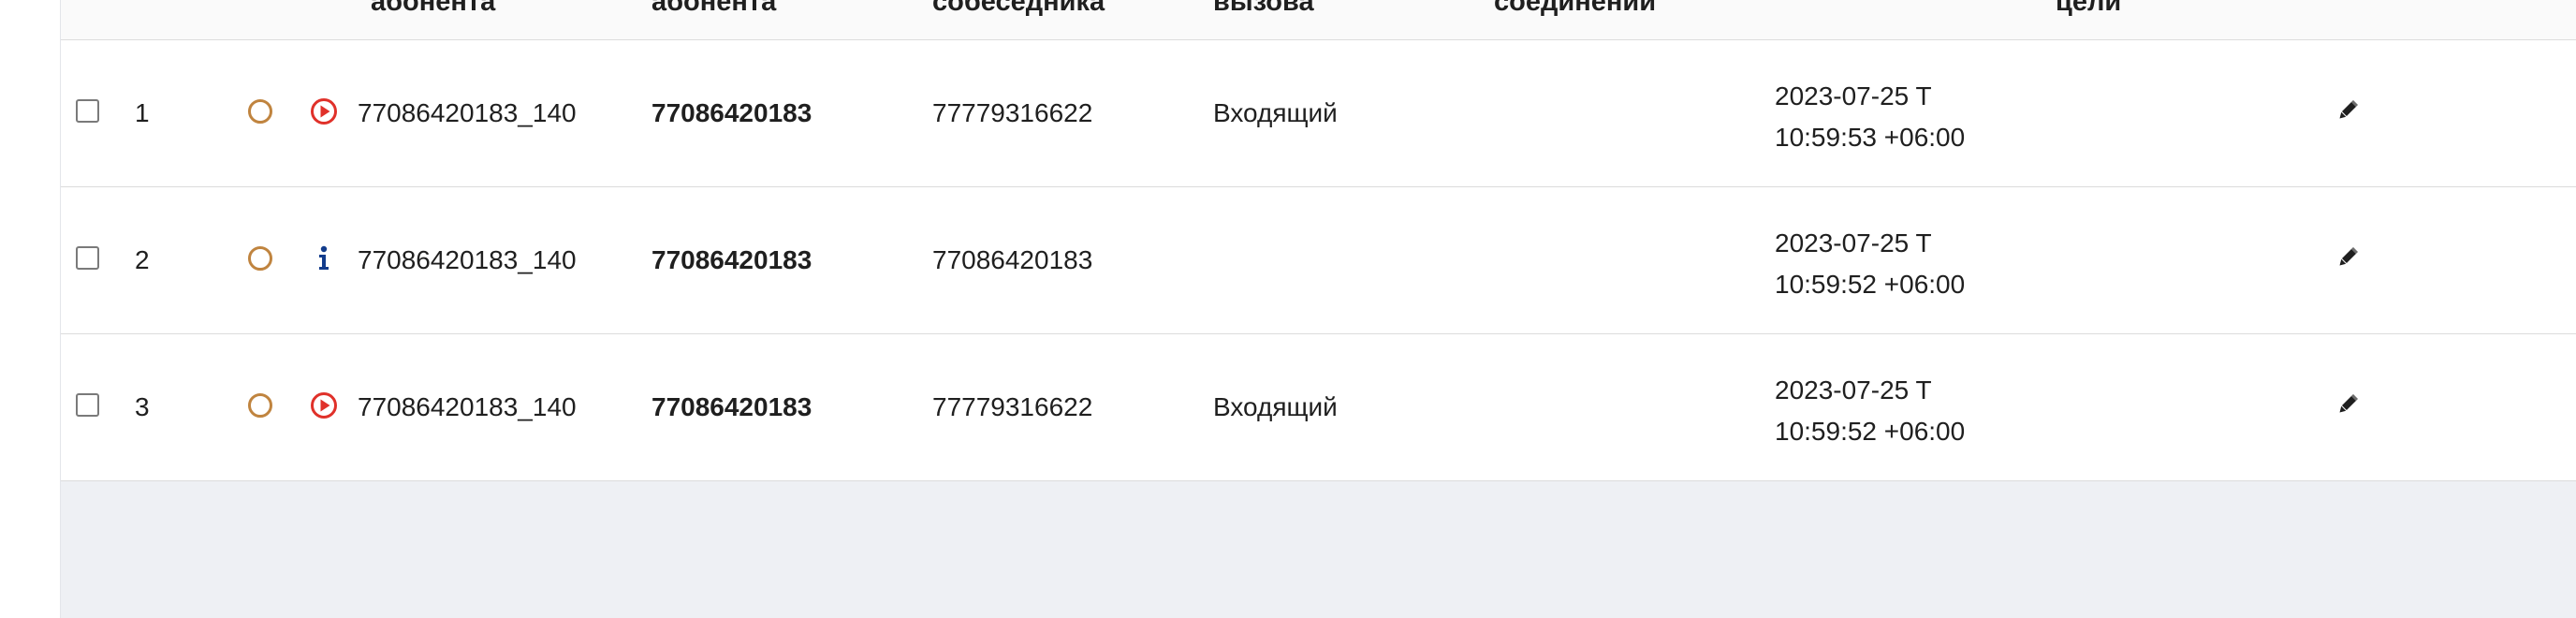 The width and height of the screenshot is (2576, 618). I want to click on header-call-type: вызова, so click(1263, 8).